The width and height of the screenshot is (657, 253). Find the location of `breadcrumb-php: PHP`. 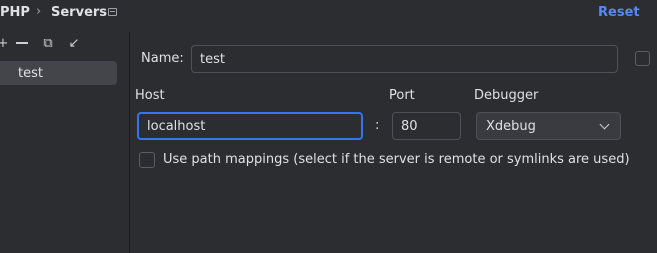

breadcrumb-php: PHP is located at coordinates (15, 12).